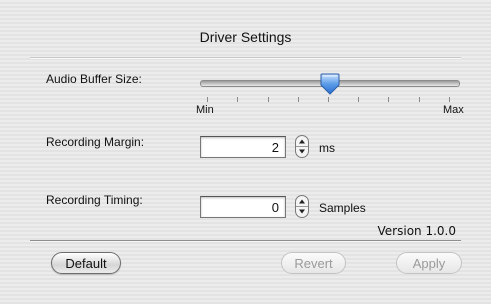 Image resolution: width=491 pixels, height=304 pixels. I want to click on audio-buffer-slider-thumb, so click(330, 84).